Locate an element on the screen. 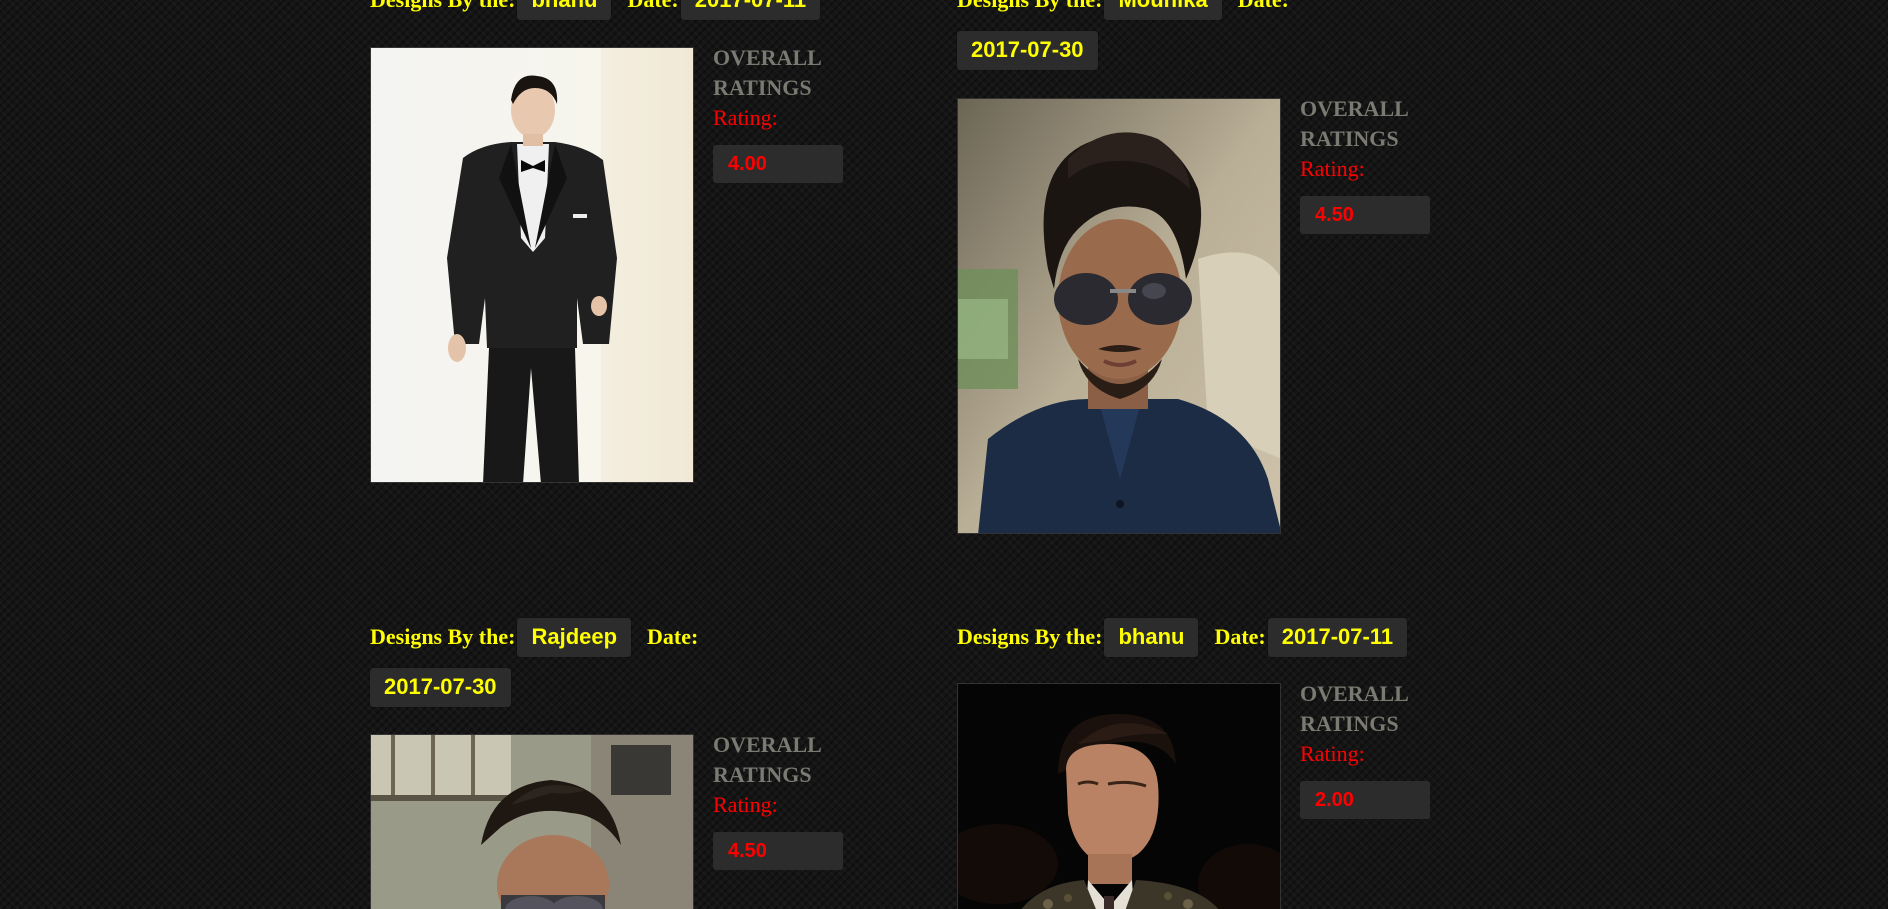  design-photo-rajdeep is located at coordinates (532, 821).